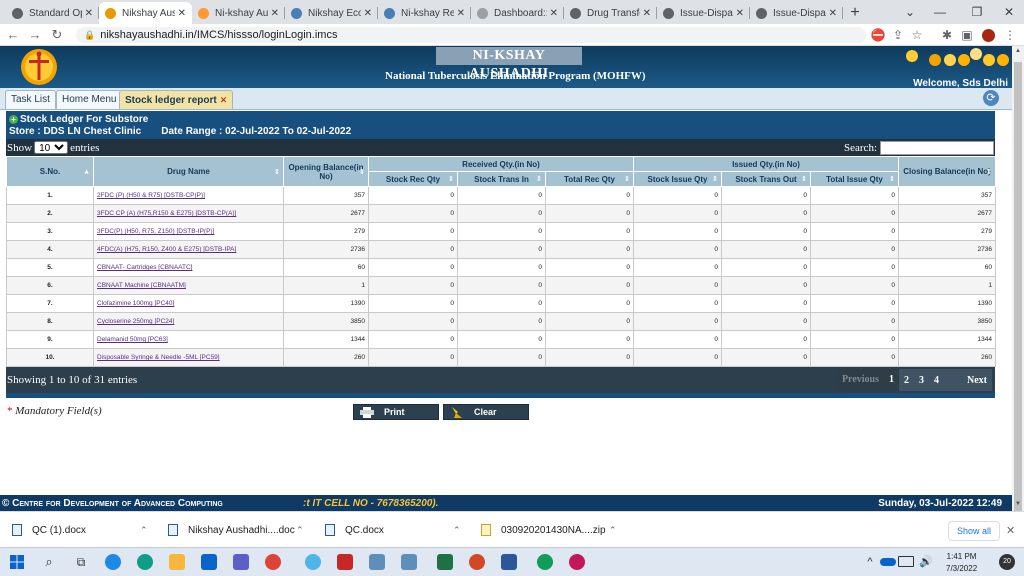  I want to click on entries-select: 10, so click(51, 147).